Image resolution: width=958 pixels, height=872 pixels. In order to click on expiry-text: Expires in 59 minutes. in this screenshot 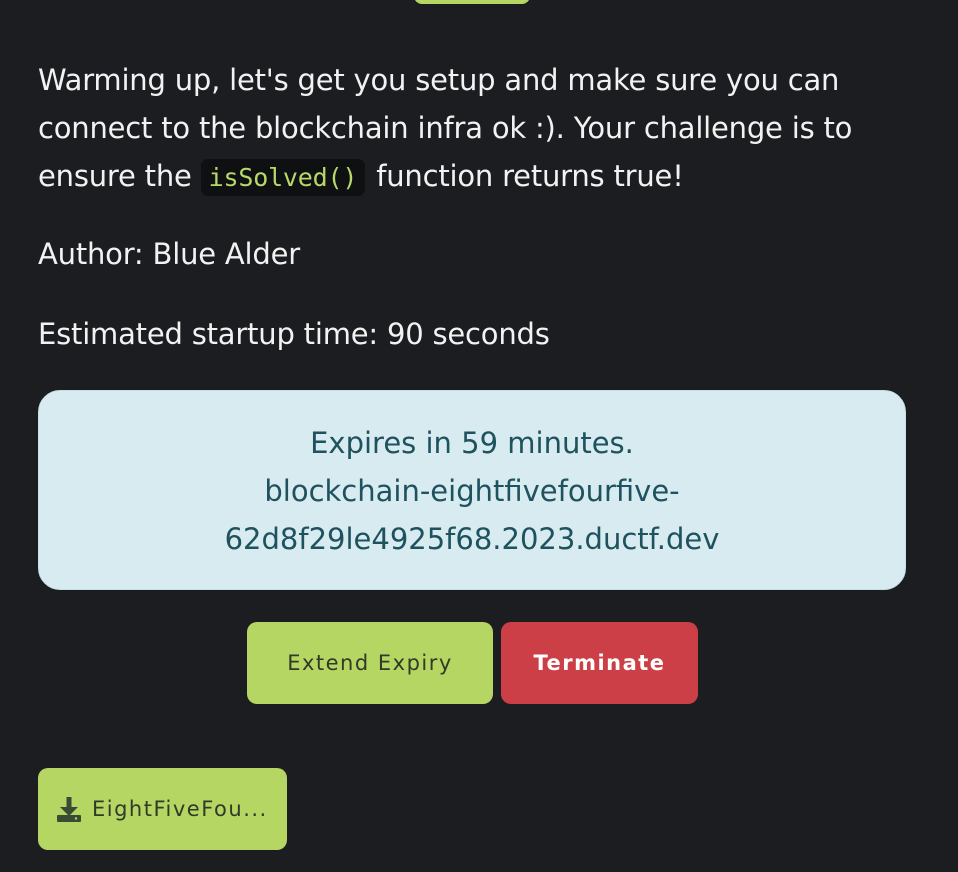, I will do `click(472, 443)`.